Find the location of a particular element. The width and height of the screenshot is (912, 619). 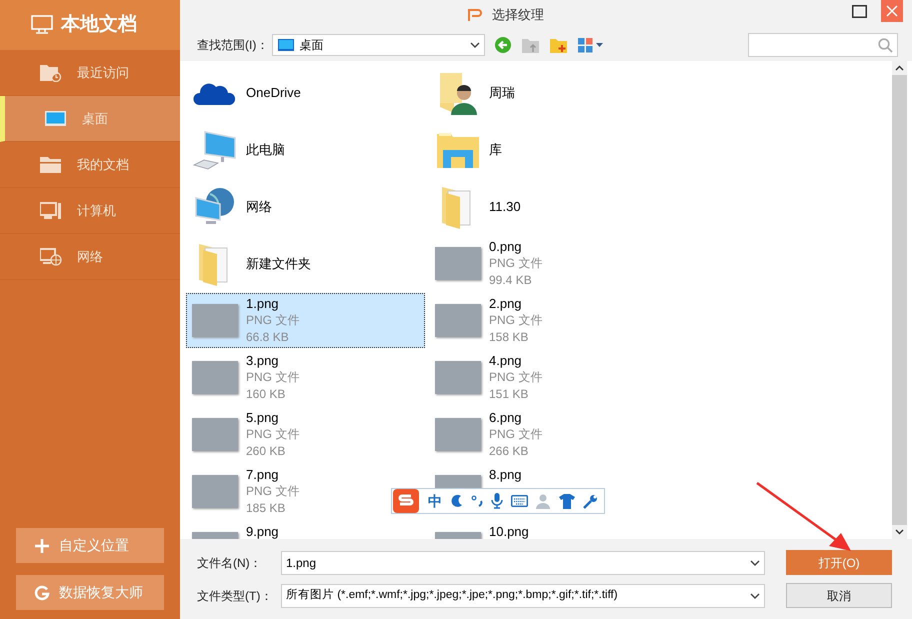

new-folder-icon is located at coordinates (559, 45).